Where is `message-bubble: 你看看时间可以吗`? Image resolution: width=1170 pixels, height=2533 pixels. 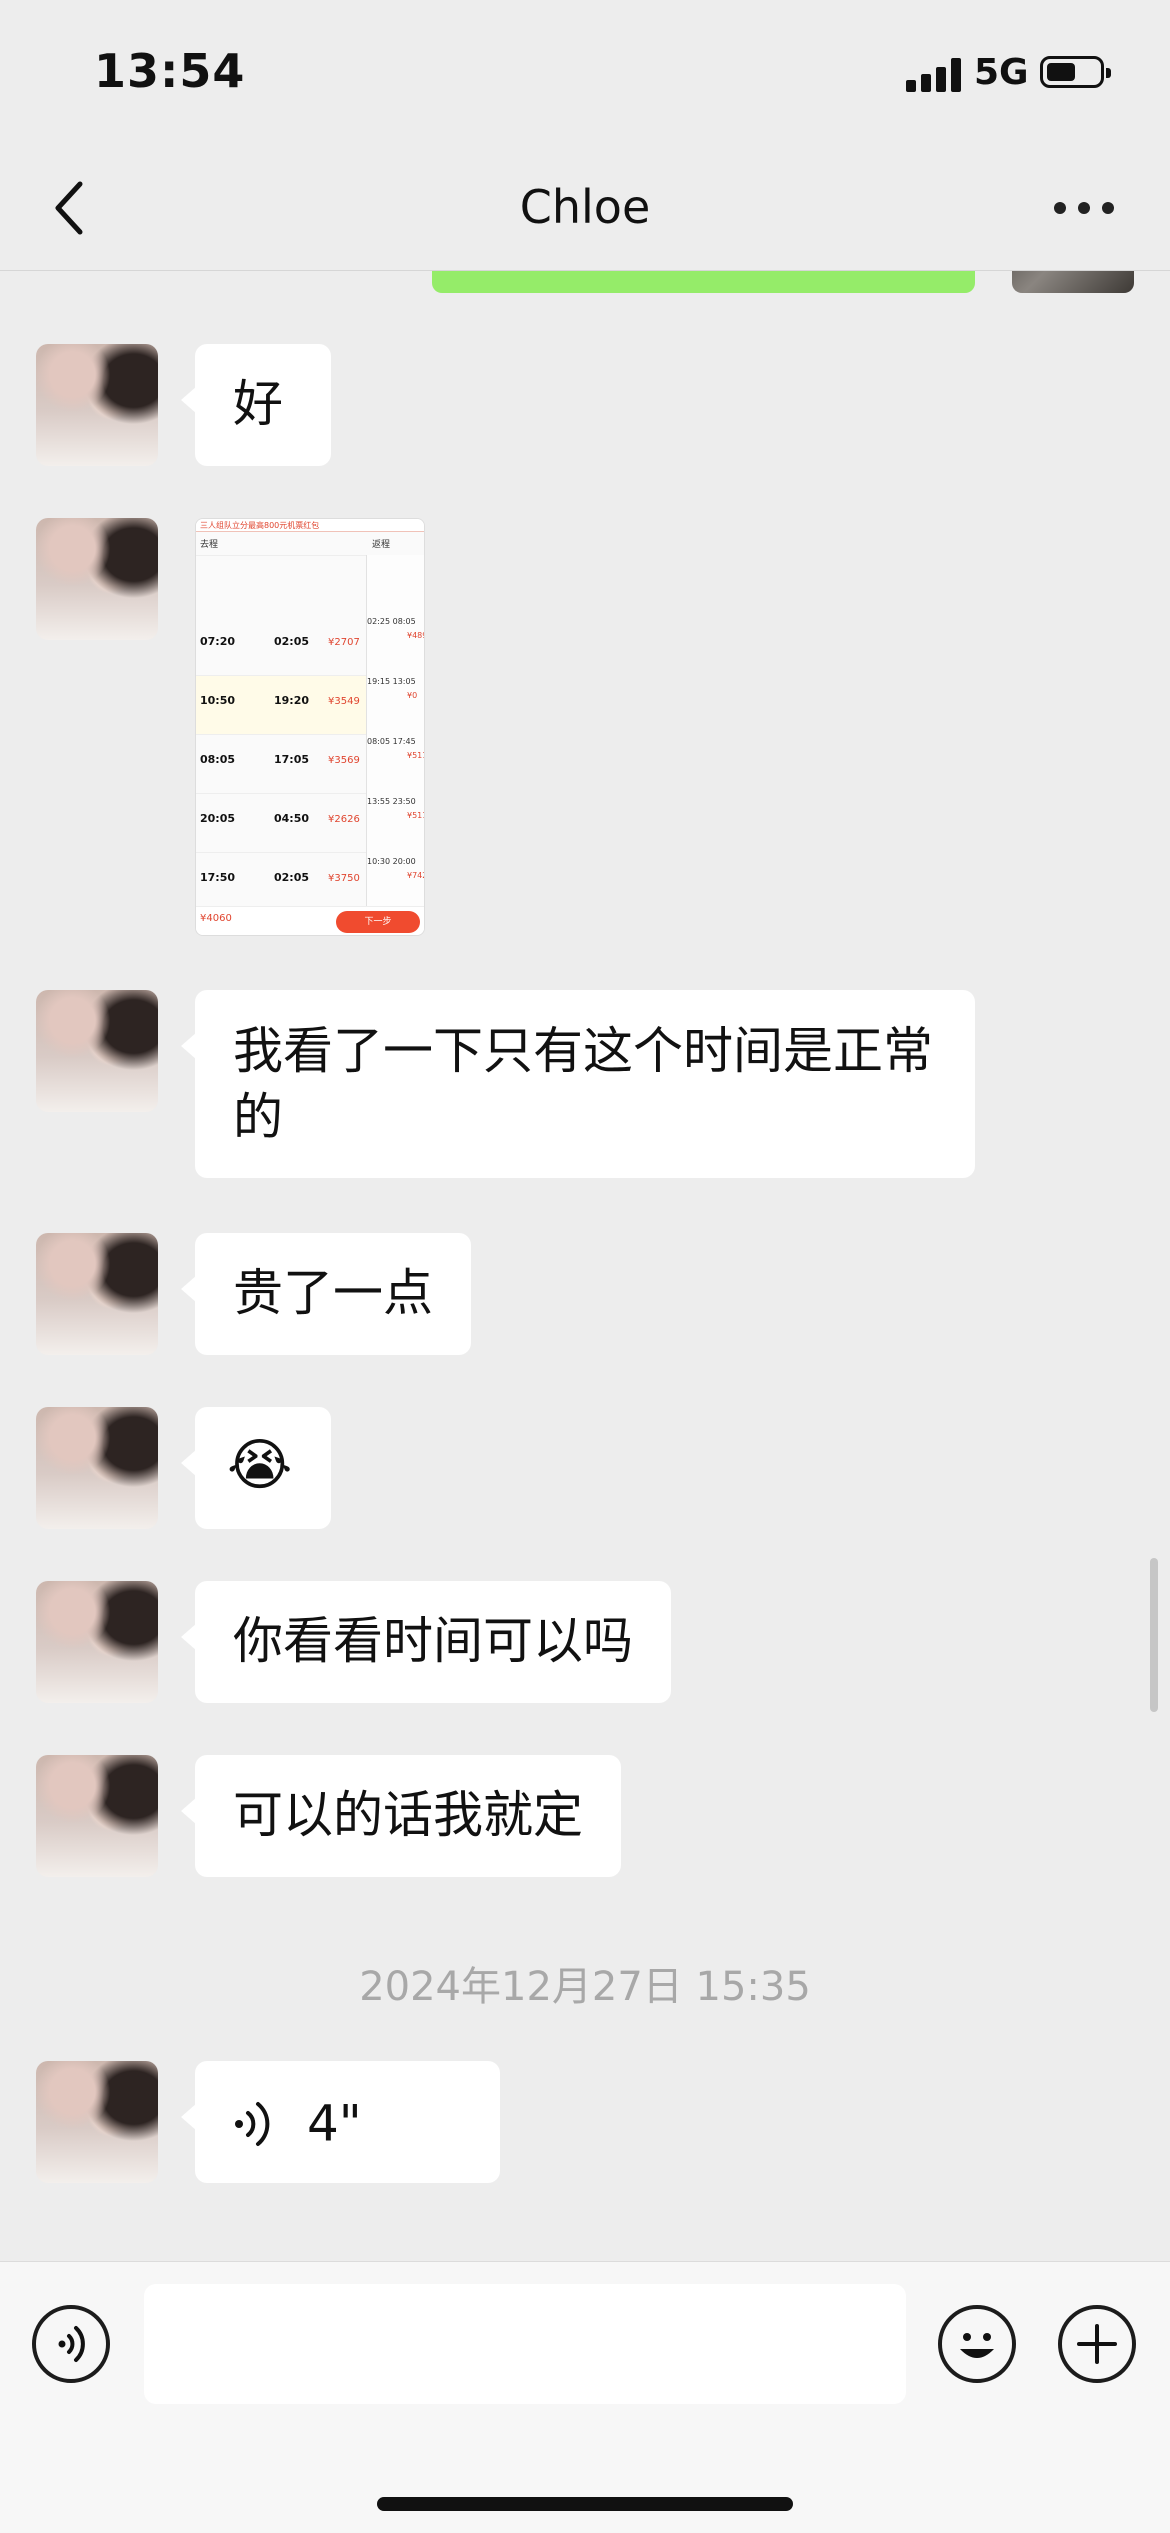
message-bubble: 你看看时间可以吗 is located at coordinates (426, 1642).